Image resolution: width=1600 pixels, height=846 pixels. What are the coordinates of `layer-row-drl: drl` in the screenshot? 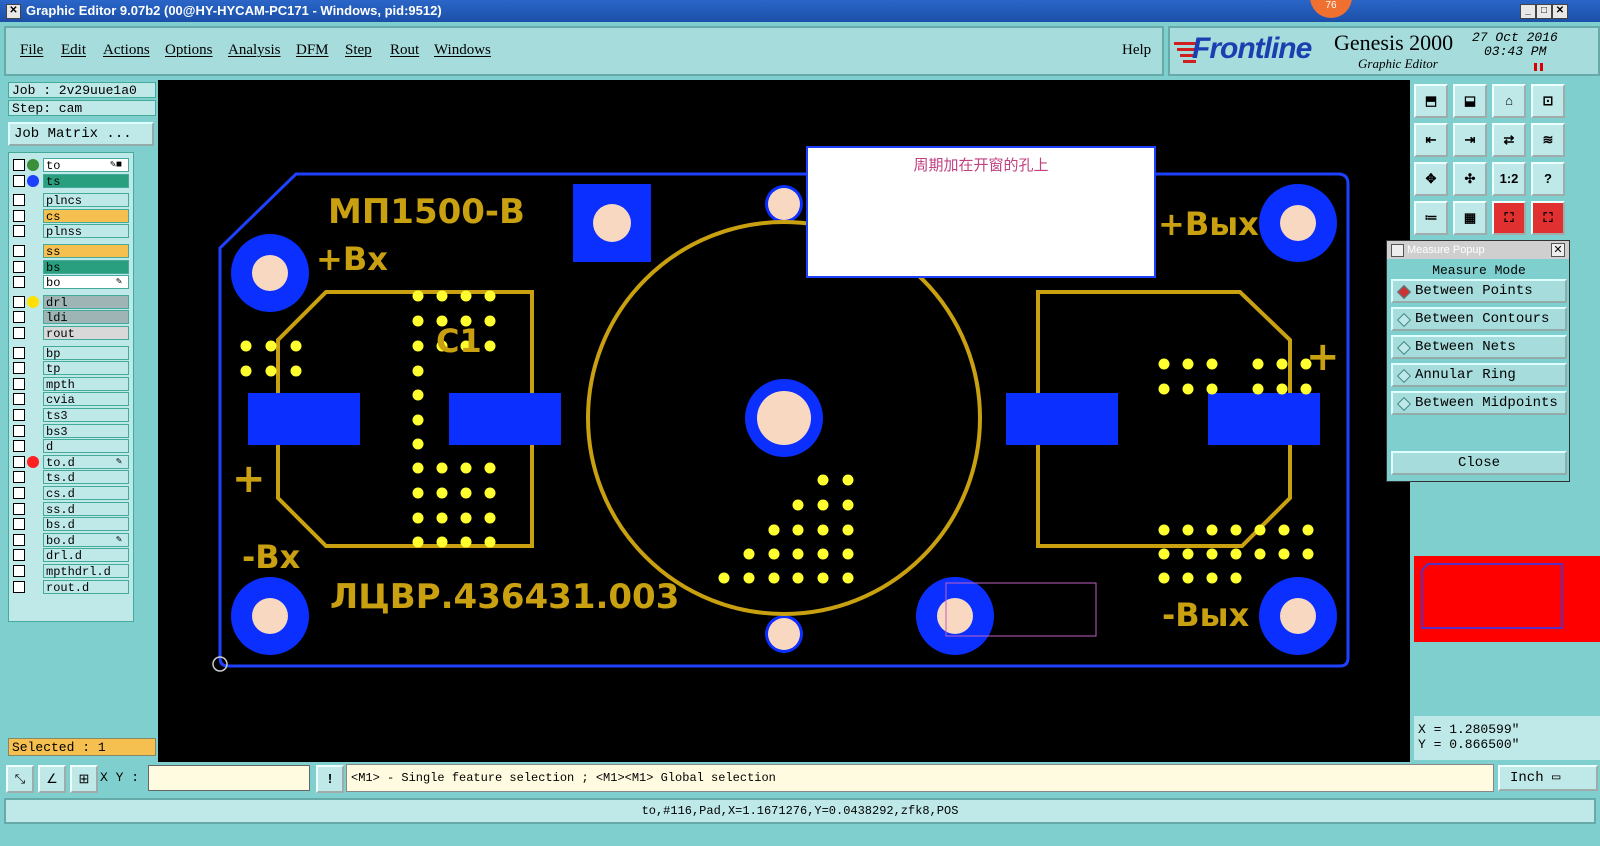 It's located at (71, 302).